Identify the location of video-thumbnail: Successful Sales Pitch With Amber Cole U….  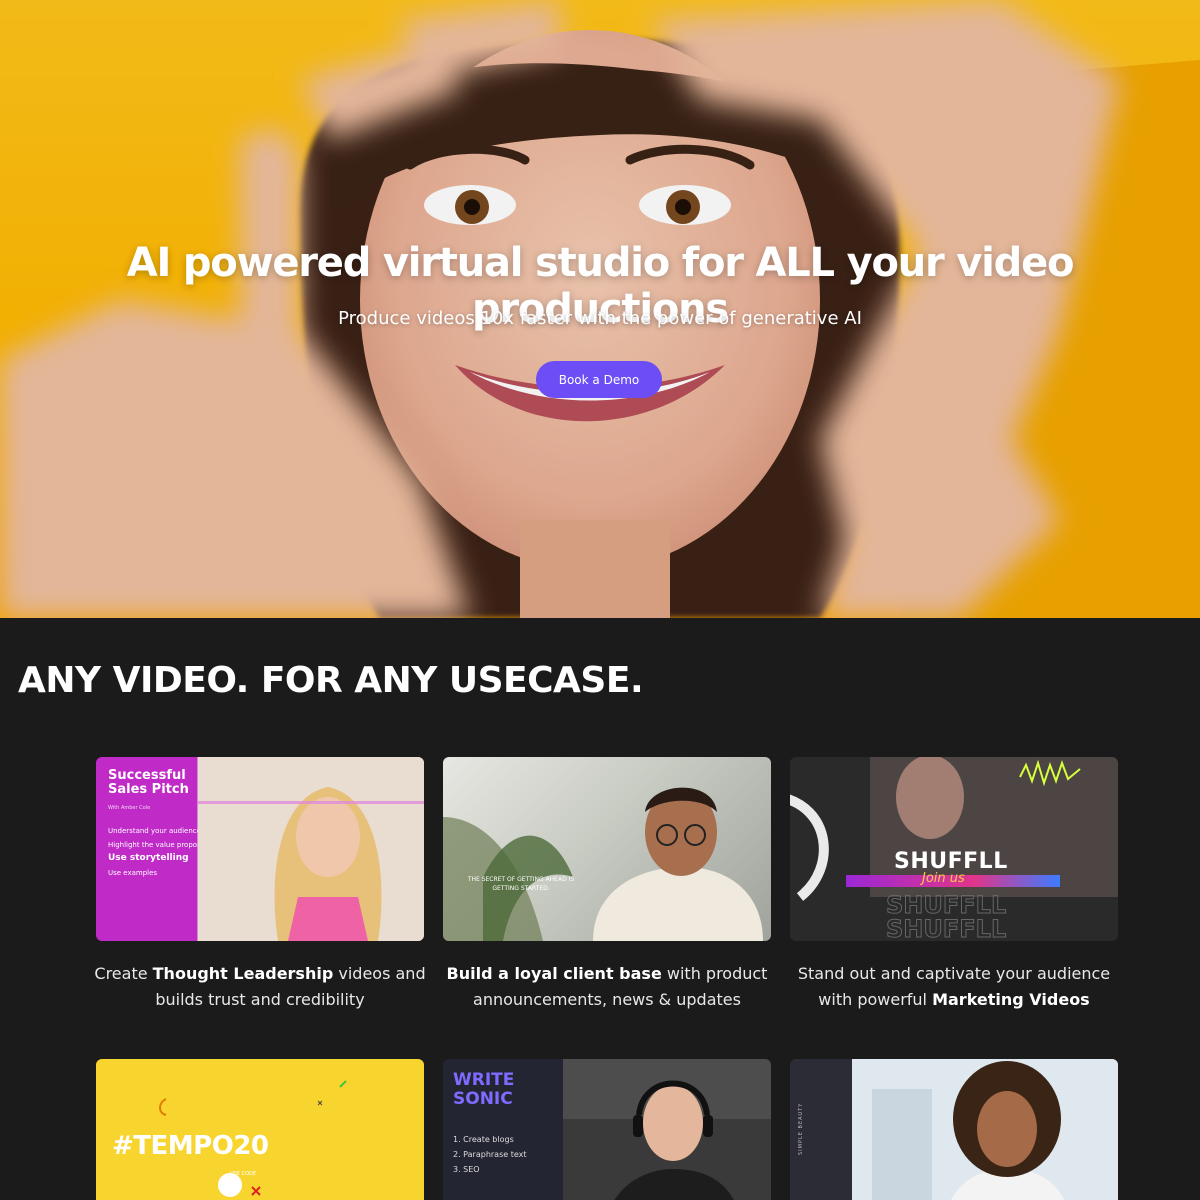
(260, 849).